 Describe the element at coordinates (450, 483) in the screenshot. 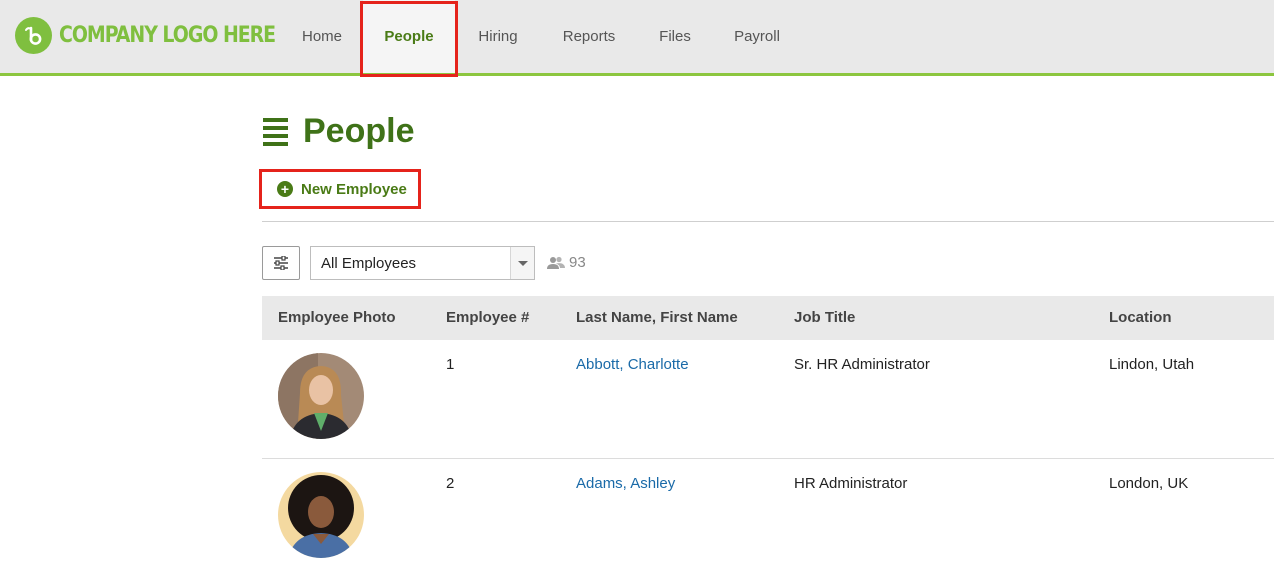

I see `employee-number: 2` at that location.